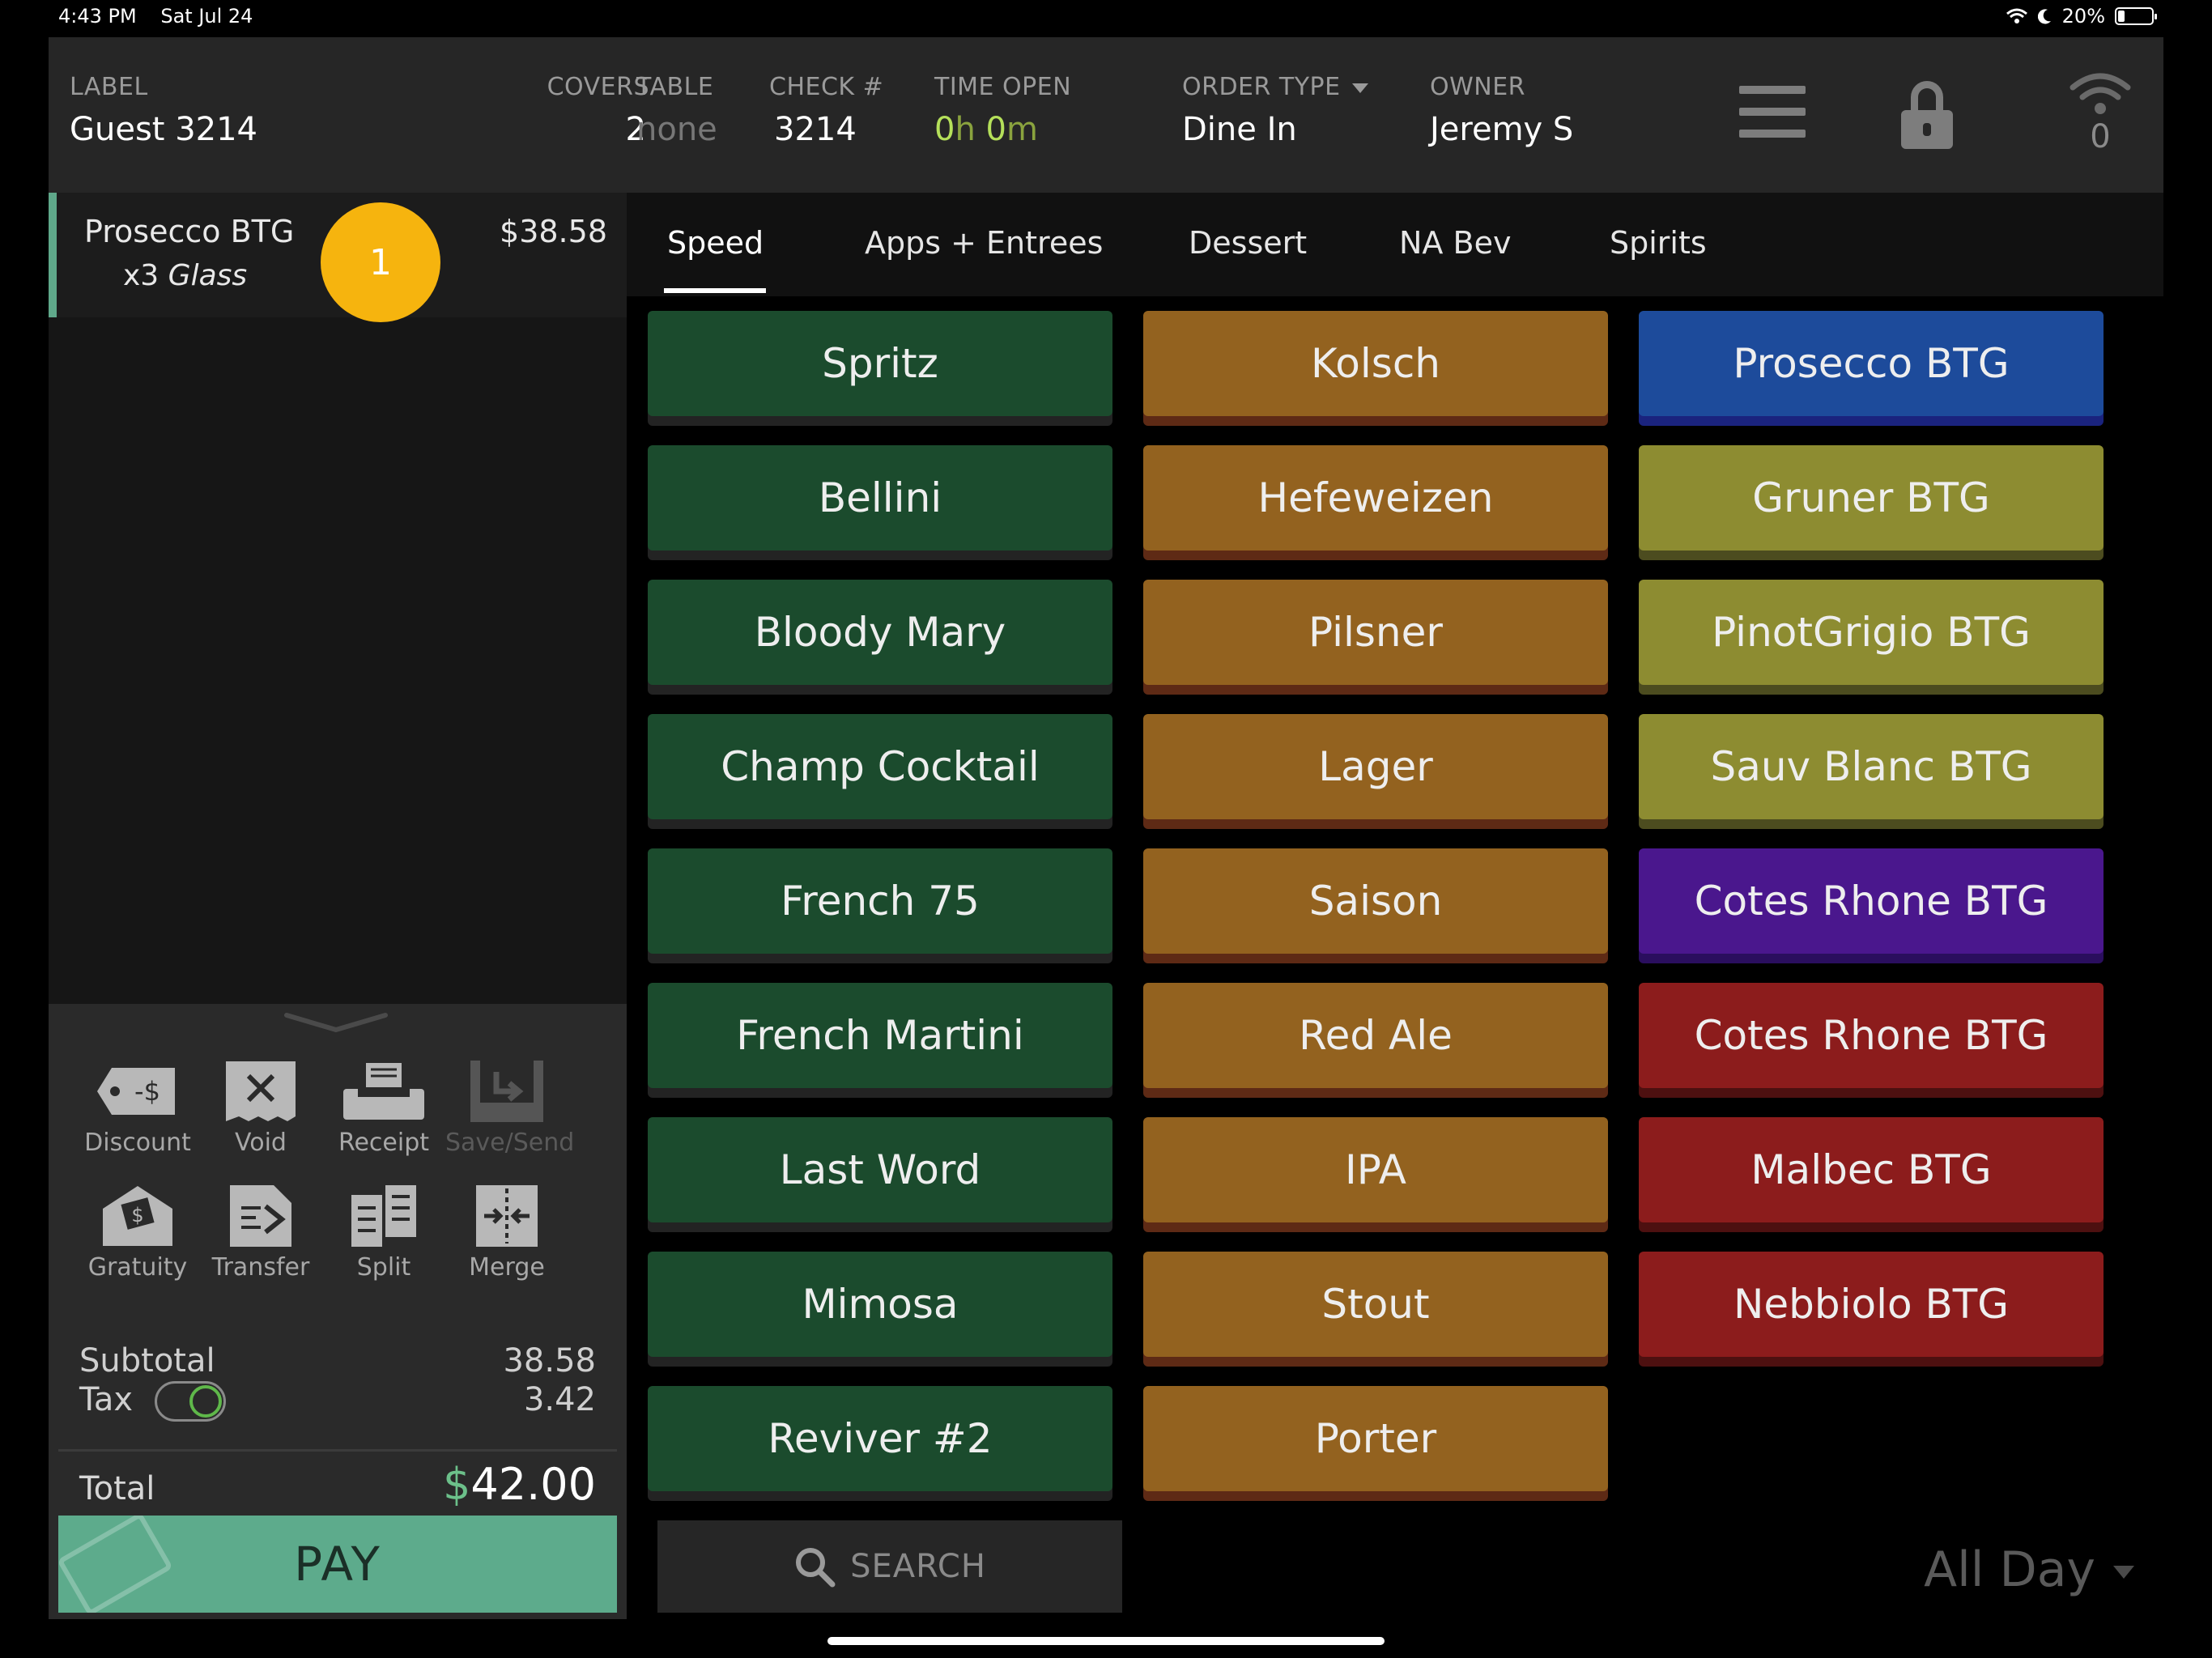 Image resolution: width=2212 pixels, height=1658 pixels. What do you see at coordinates (533, 1484) in the screenshot?
I see `total-amount: 42.00` at bounding box center [533, 1484].